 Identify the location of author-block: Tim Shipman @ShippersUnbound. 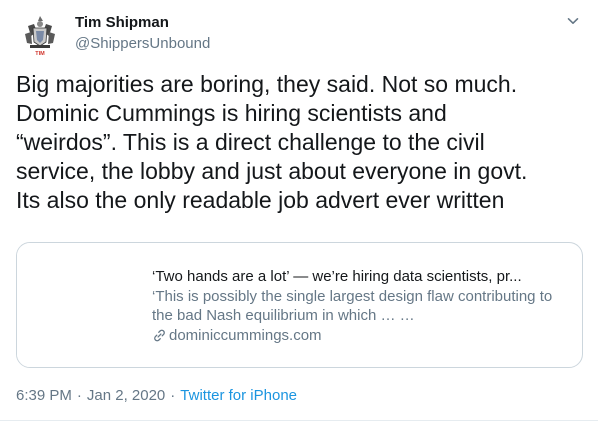
(142, 33).